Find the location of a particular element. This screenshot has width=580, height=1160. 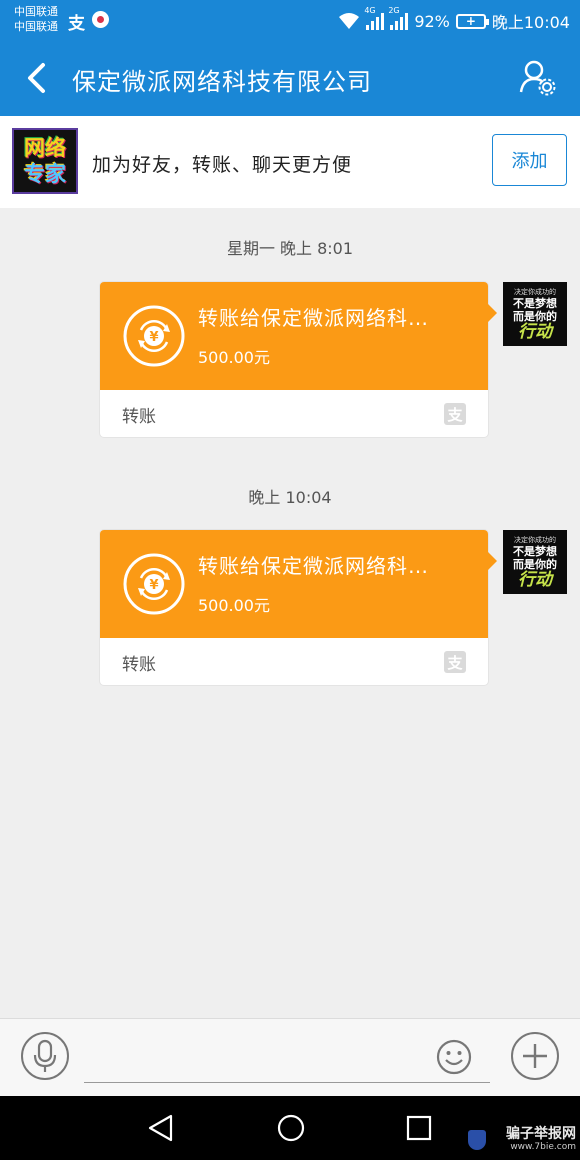

add-friend-banner: 网络 专家 加为好友，转账、聊天更方便 添加 is located at coordinates (290, 162).